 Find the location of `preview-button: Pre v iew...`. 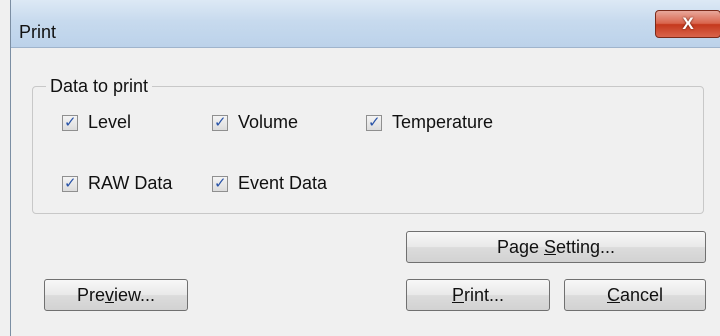

preview-button: Pre v iew... is located at coordinates (116, 295).